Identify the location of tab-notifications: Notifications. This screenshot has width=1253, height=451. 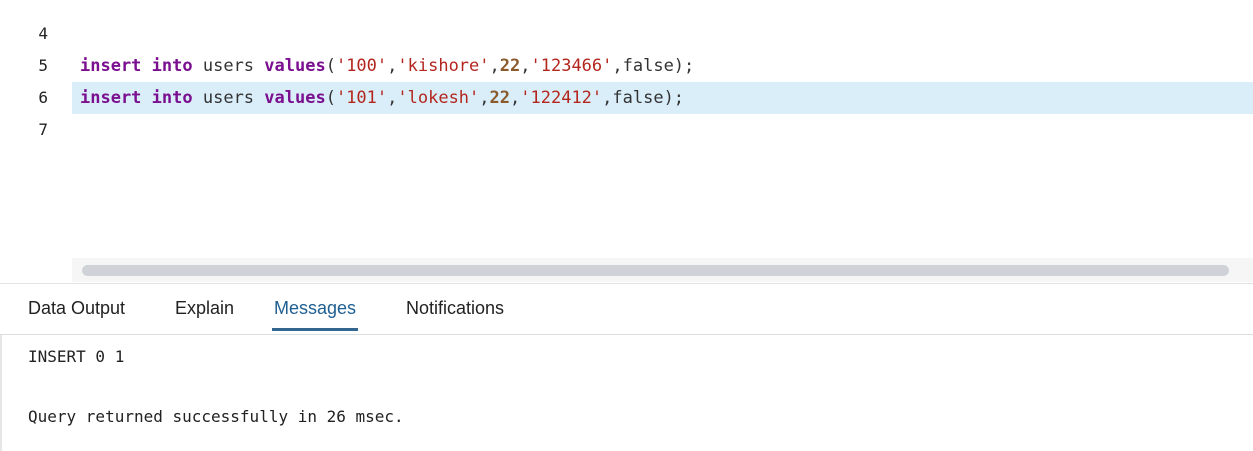
(455, 313).